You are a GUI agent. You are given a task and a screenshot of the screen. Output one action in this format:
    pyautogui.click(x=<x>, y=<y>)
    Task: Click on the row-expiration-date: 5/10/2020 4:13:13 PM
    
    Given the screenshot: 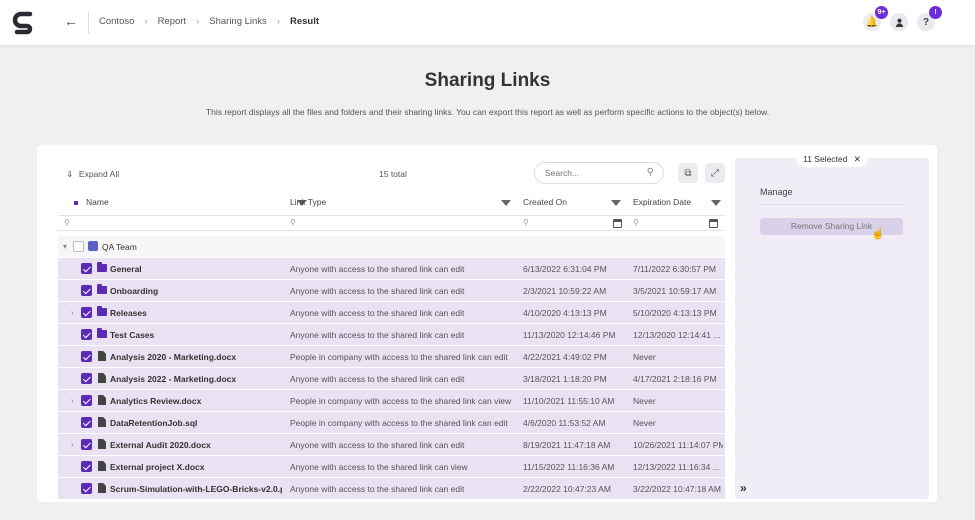 What is the action you would take?
    pyautogui.click(x=675, y=313)
    